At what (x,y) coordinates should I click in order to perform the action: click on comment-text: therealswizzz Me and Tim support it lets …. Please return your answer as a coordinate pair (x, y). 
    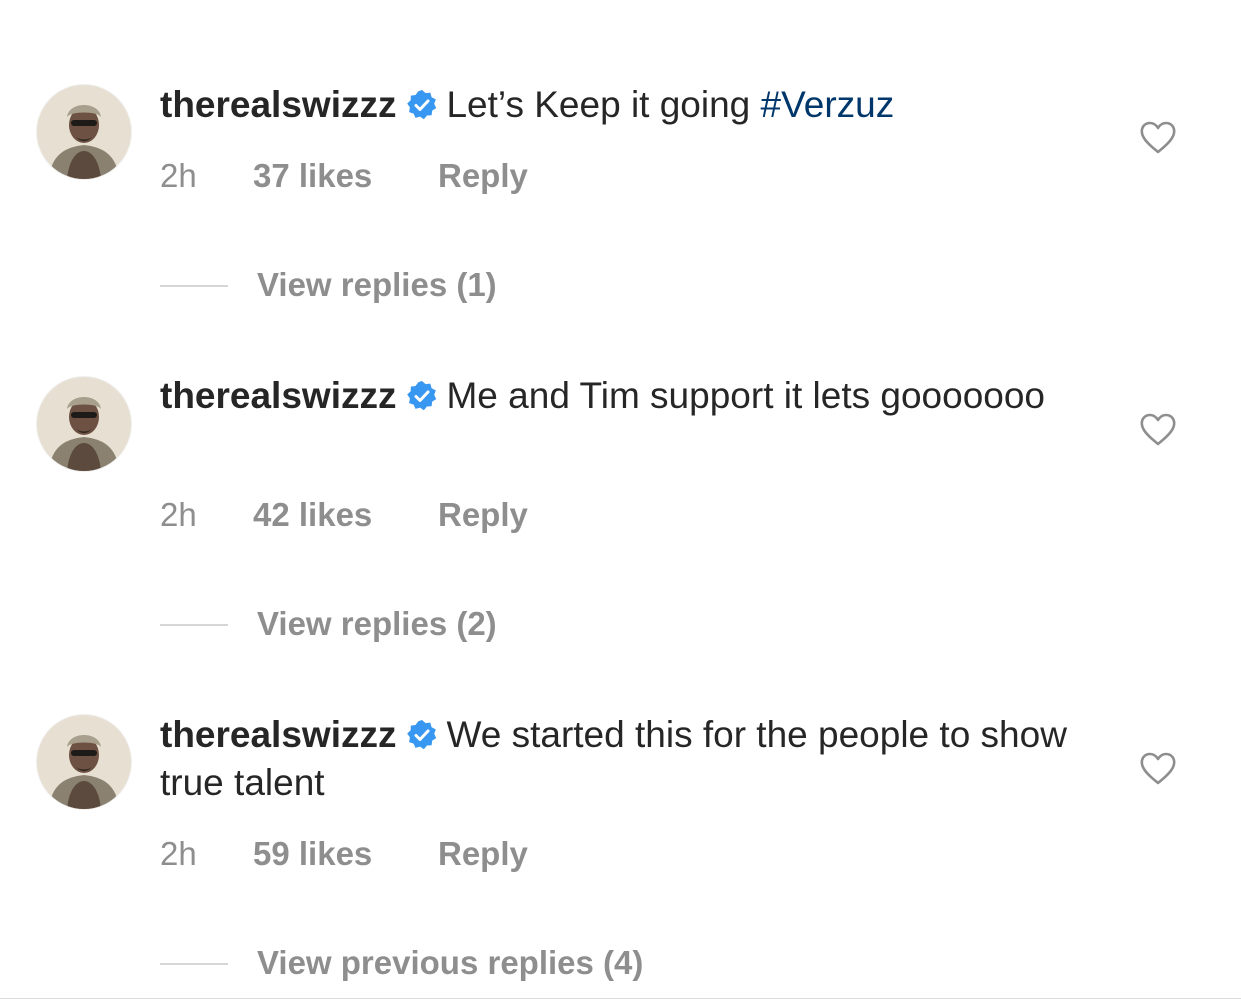
    Looking at the image, I should click on (620, 396).